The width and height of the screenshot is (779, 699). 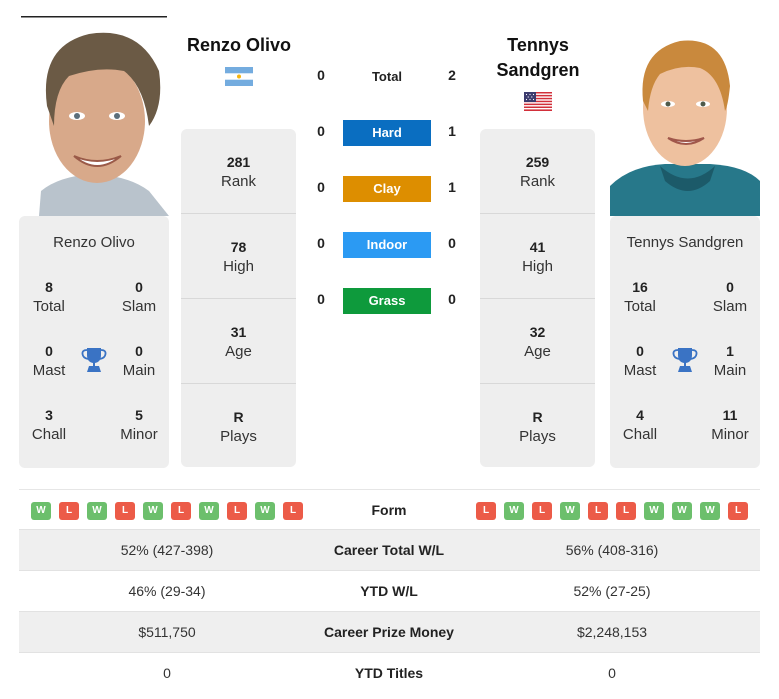 I want to click on player1-value: $511,750, so click(x=167, y=632).